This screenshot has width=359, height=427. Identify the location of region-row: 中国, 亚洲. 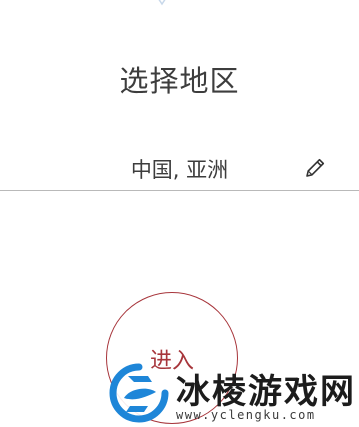
(179, 168).